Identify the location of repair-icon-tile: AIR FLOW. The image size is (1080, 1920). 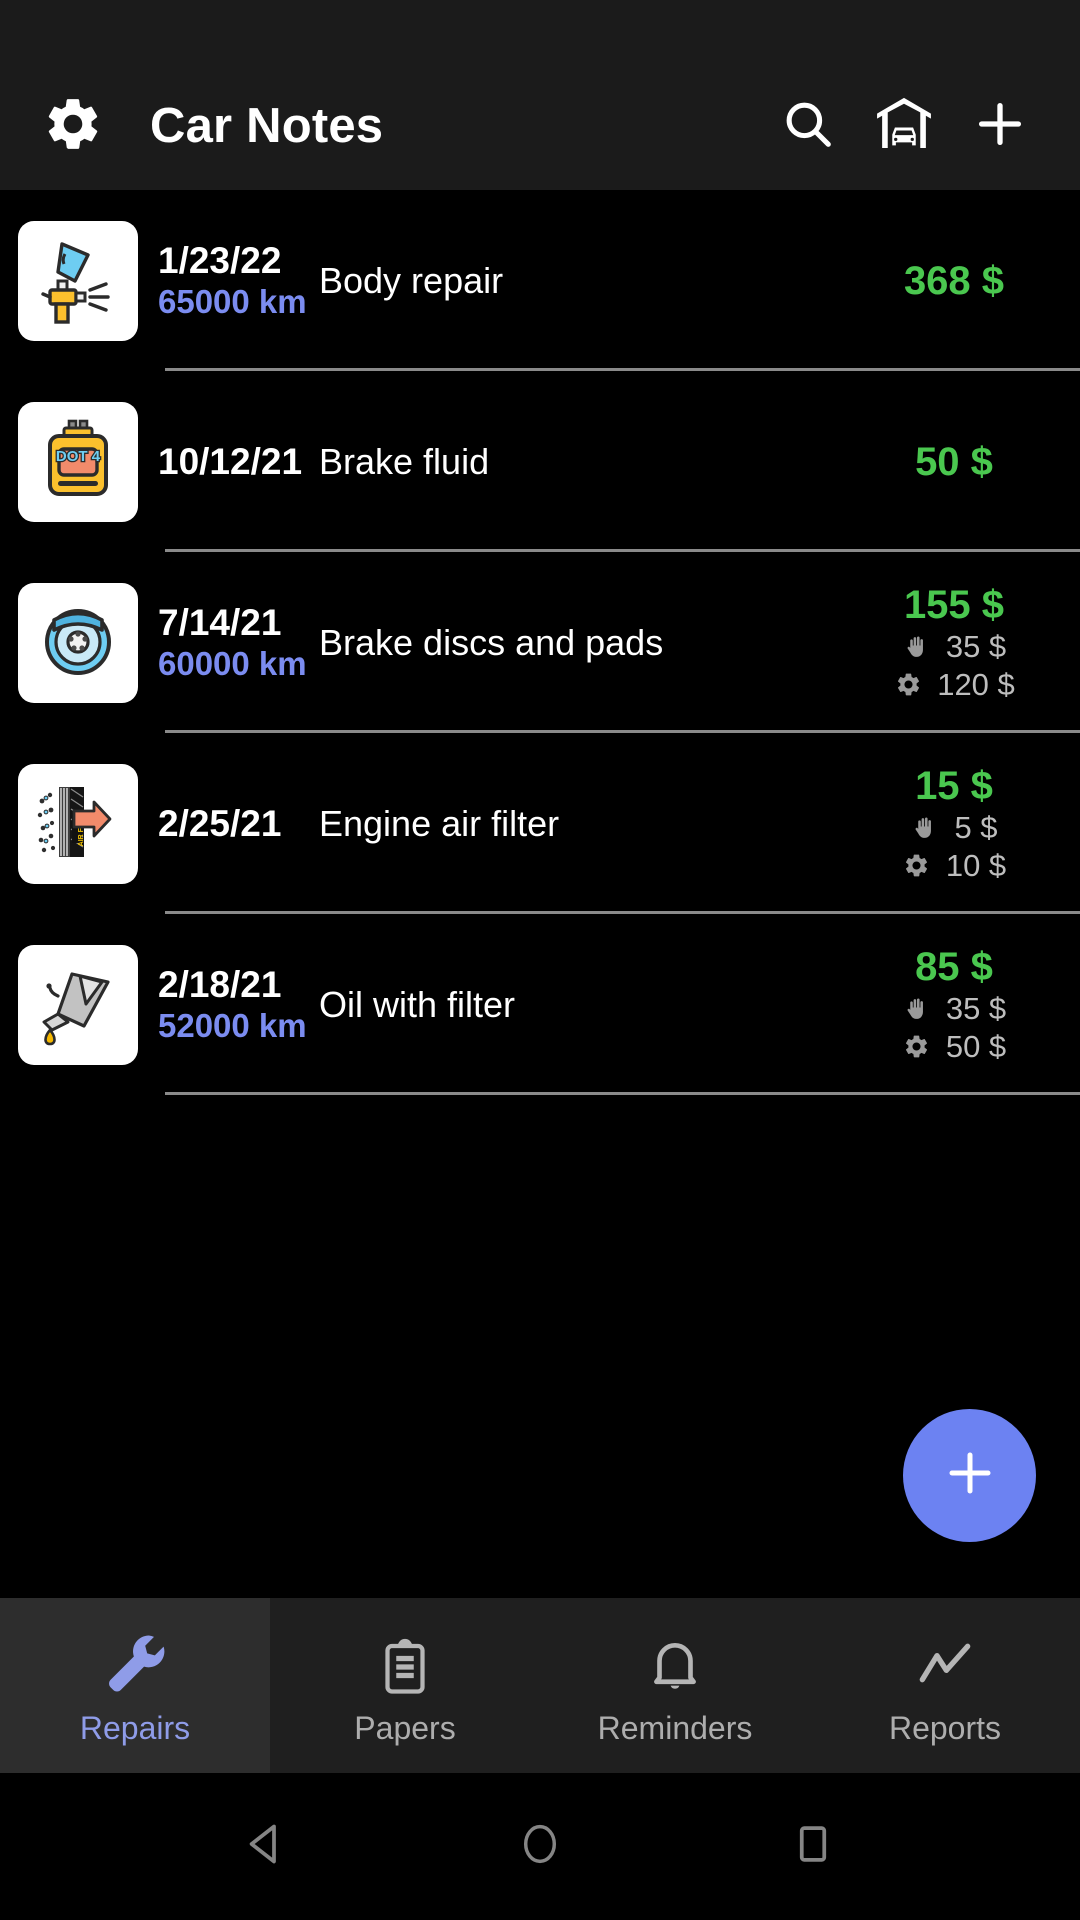
(78, 823).